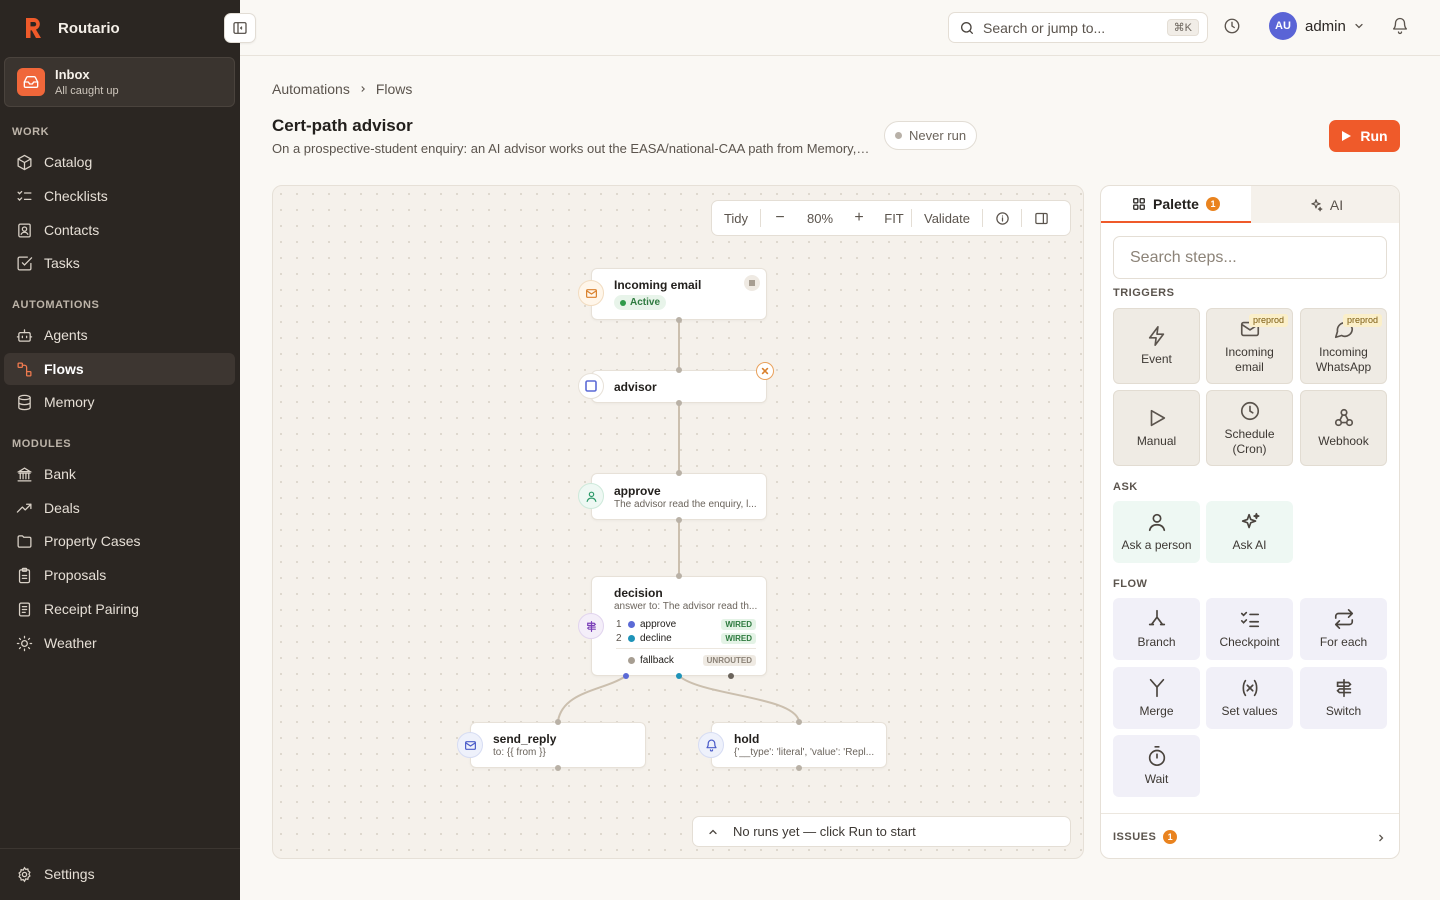 The height and width of the screenshot is (900, 1440). I want to click on active-badge: Active, so click(640, 302).